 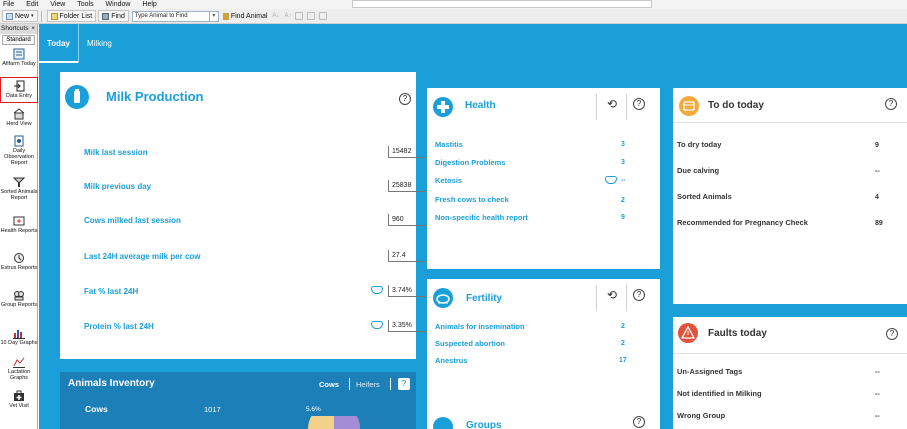 I want to click on filter-clear-icon, so click(x=311, y=16).